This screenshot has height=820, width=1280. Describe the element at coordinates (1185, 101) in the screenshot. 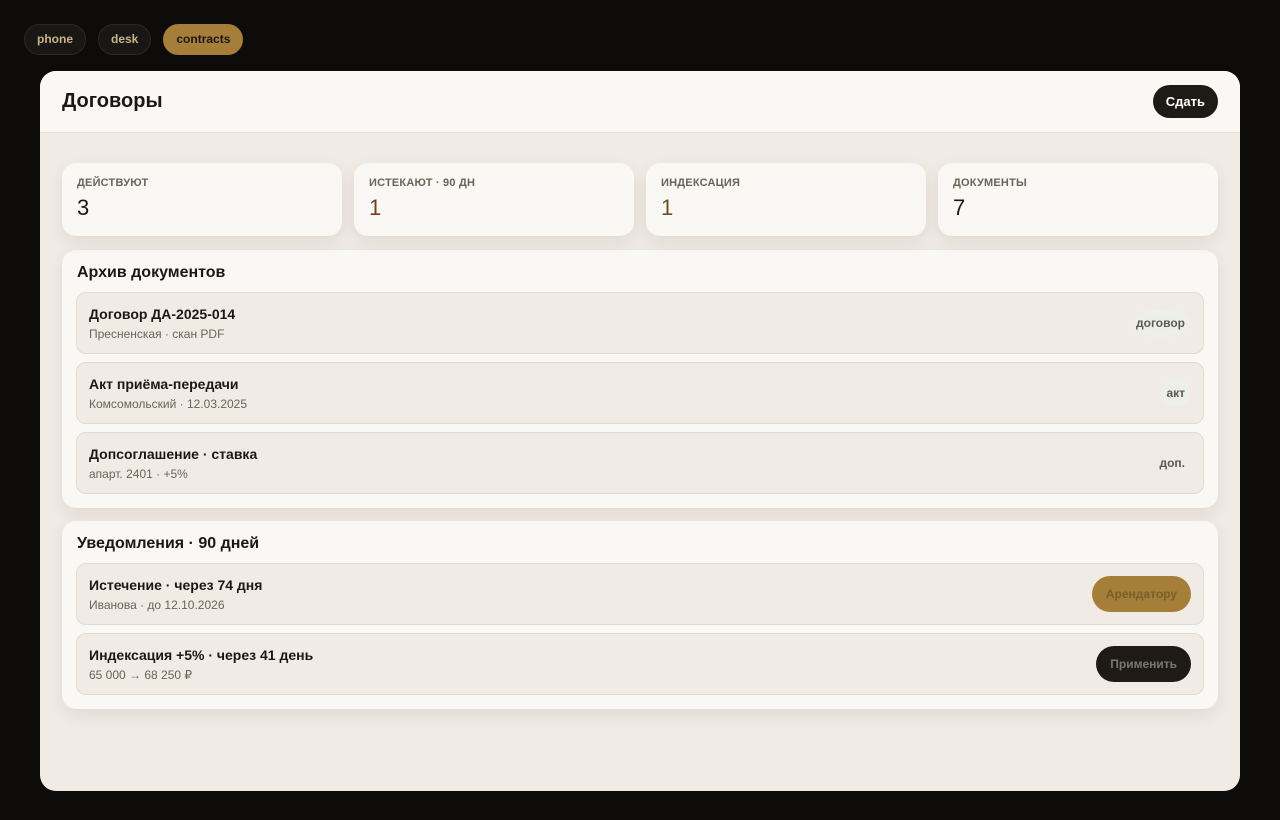

I see `submit-button: Сдать` at that location.